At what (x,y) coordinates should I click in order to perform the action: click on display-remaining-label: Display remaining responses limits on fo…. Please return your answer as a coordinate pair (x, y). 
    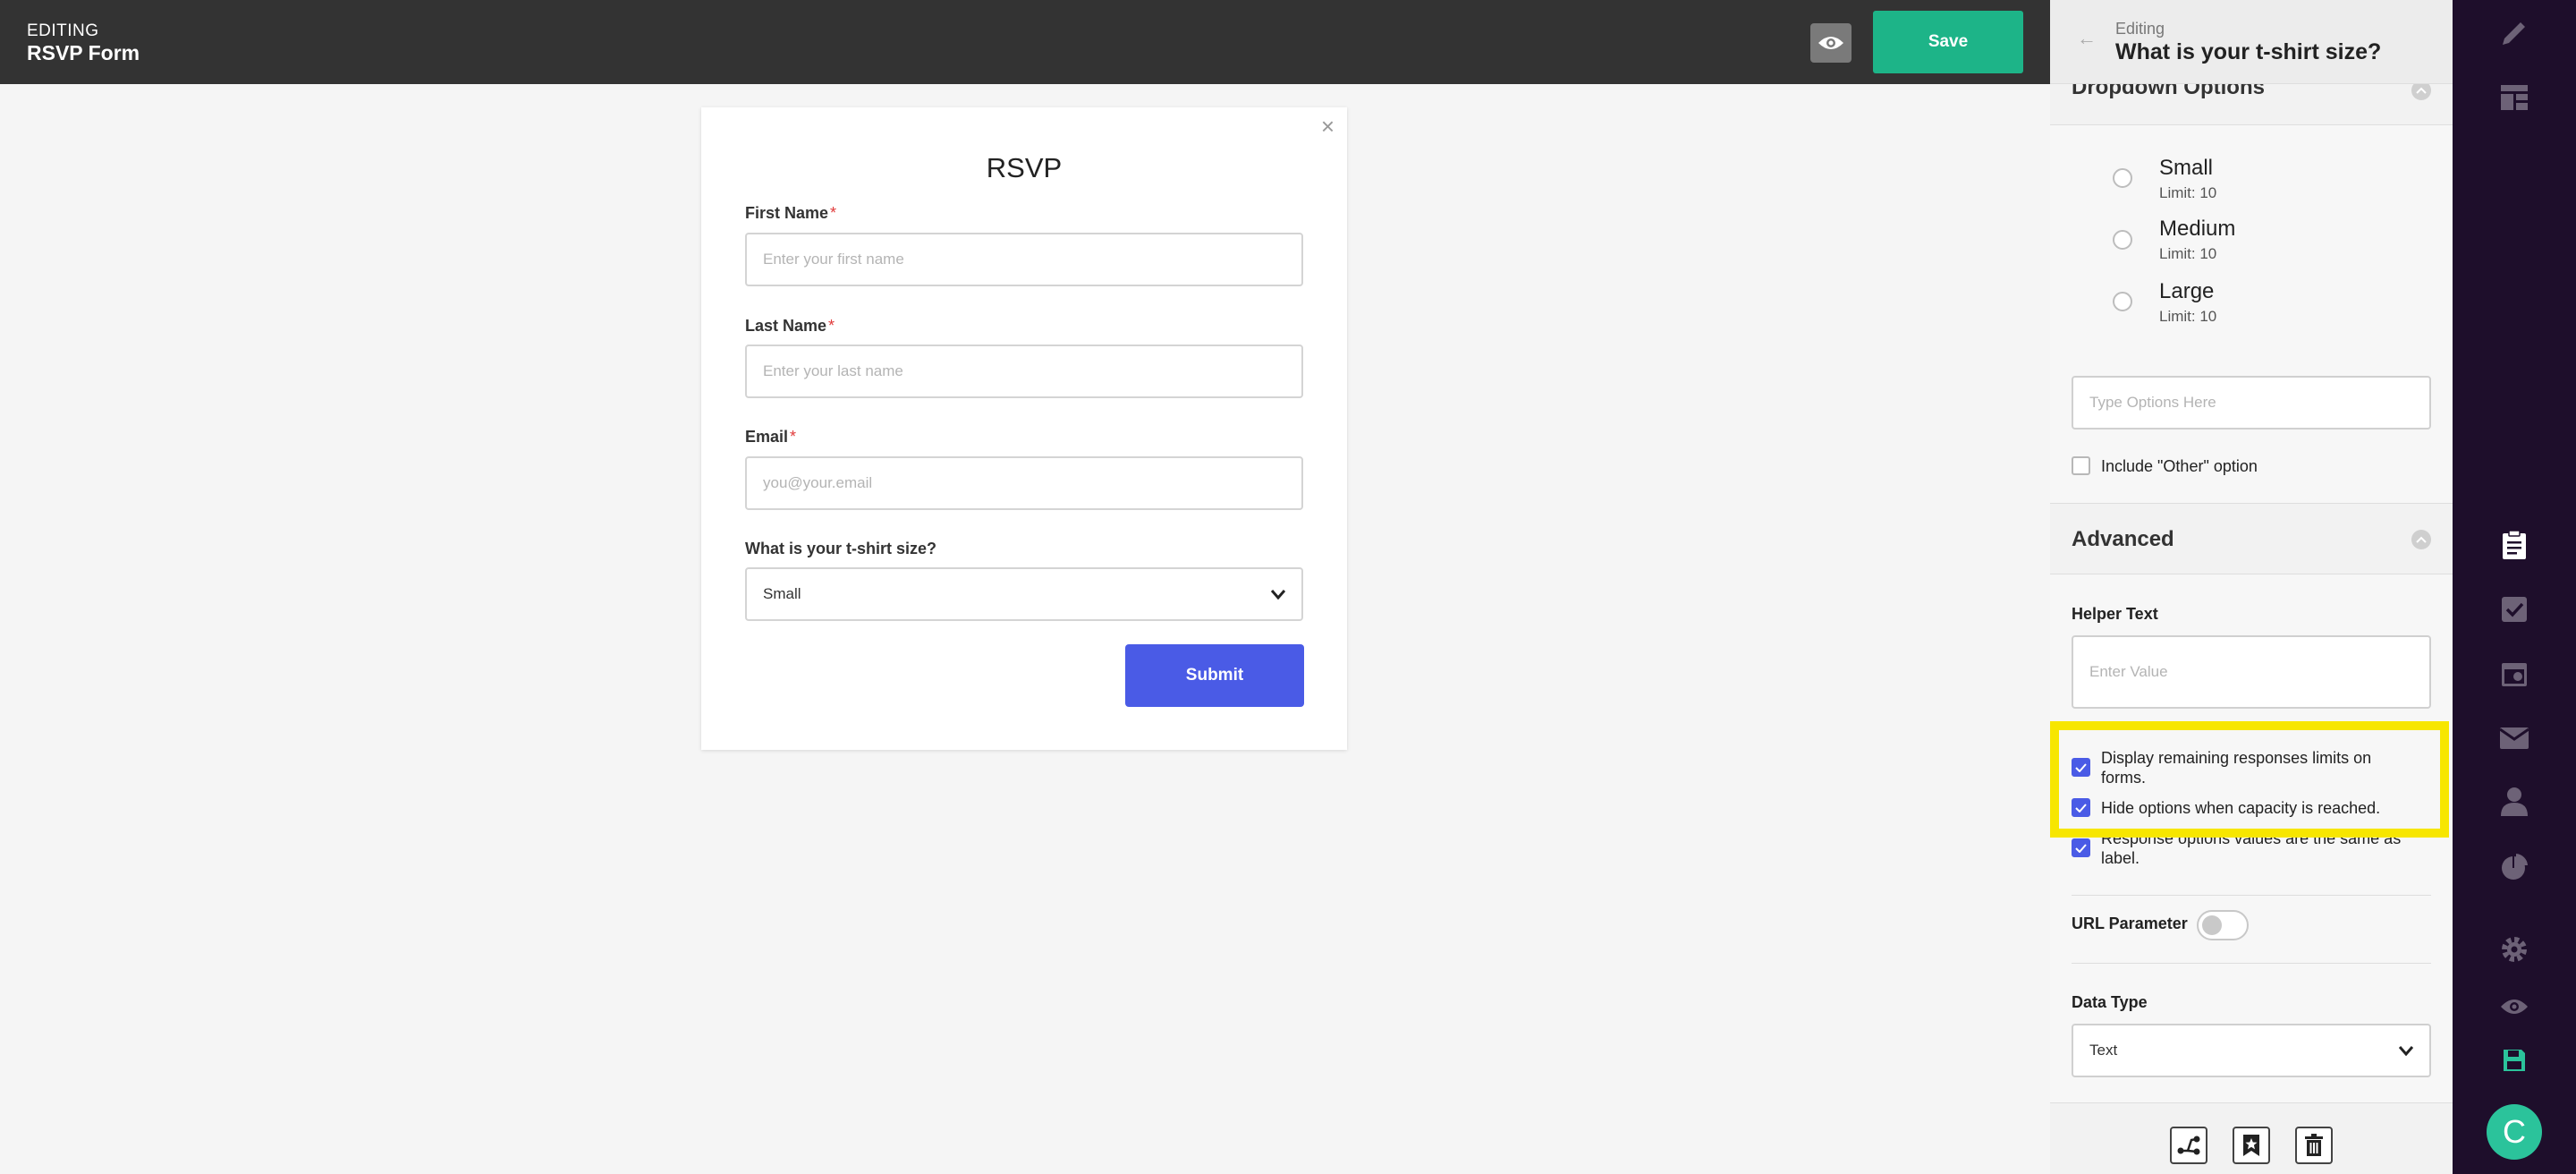
    Looking at the image, I should click on (2236, 768).